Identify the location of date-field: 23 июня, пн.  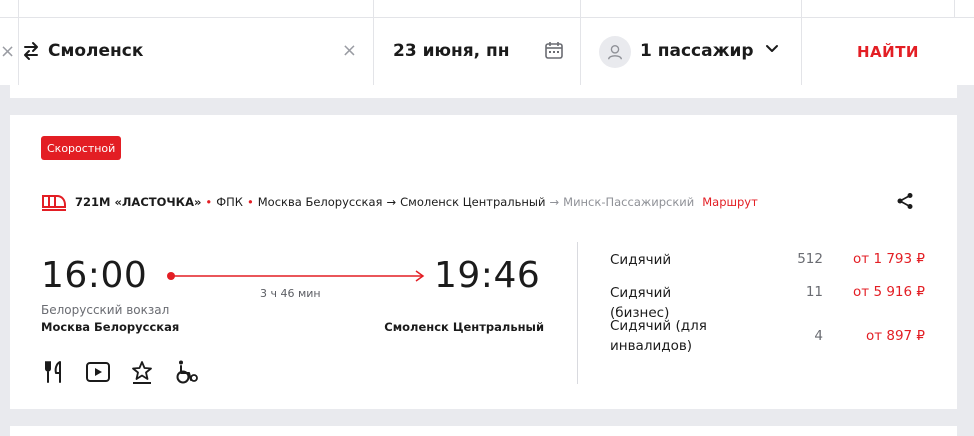
(476, 51).